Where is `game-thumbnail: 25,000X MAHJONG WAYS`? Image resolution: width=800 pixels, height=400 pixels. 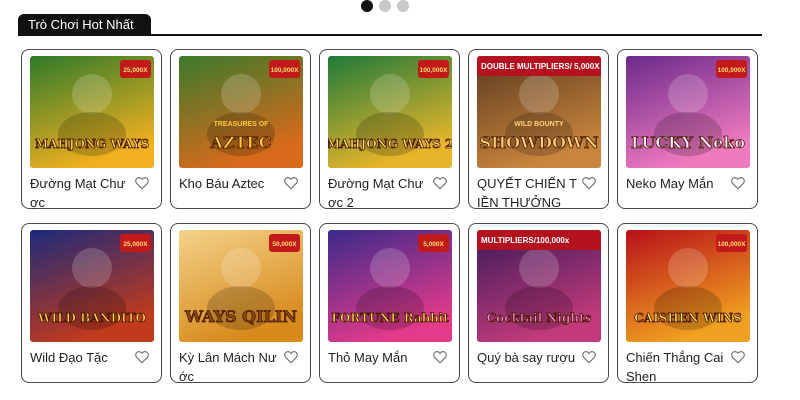 game-thumbnail: 25,000X MAHJONG WAYS is located at coordinates (92, 112).